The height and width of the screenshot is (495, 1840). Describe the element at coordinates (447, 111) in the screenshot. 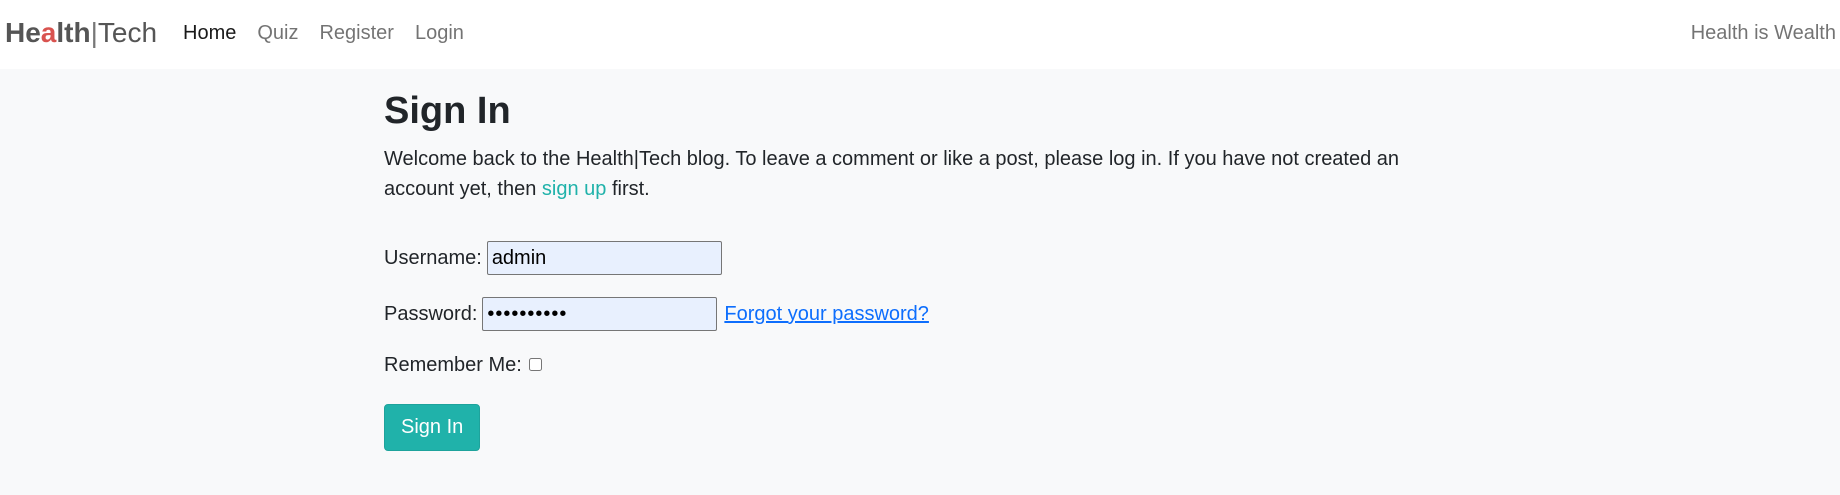

I see `page-title: Sign In` at that location.